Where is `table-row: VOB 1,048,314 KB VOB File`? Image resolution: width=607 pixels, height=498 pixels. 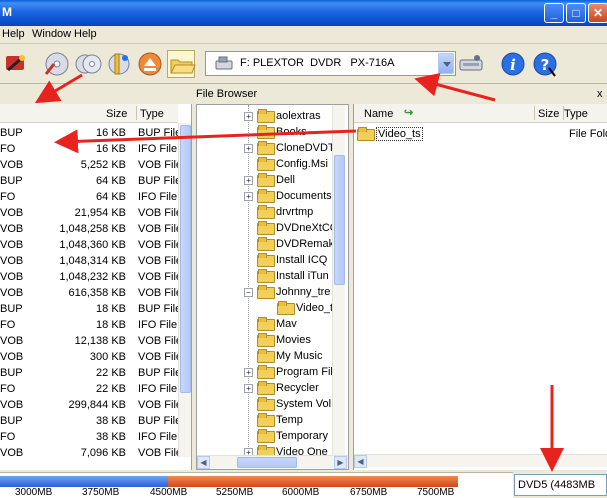 table-row: VOB 1,048,314 KB VOB File is located at coordinates (91, 262).